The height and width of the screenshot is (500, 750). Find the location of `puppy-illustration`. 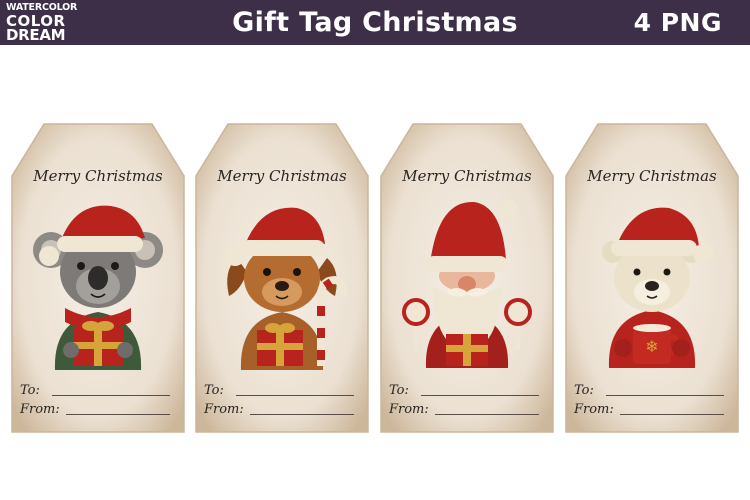

puppy-illustration is located at coordinates (286, 288).